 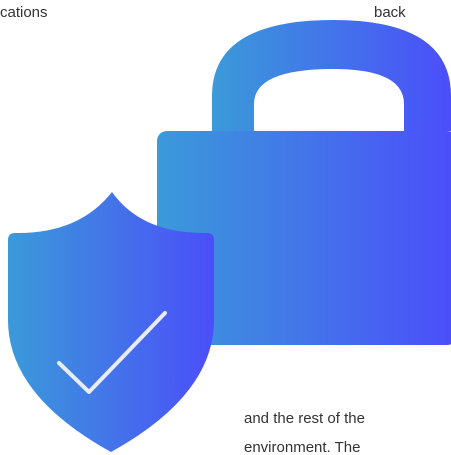 What do you see at coordinates (302, 447) in the screenshot?
I see `text-fragment-bottom-2: environment. The` at bounding box center [302, 447].